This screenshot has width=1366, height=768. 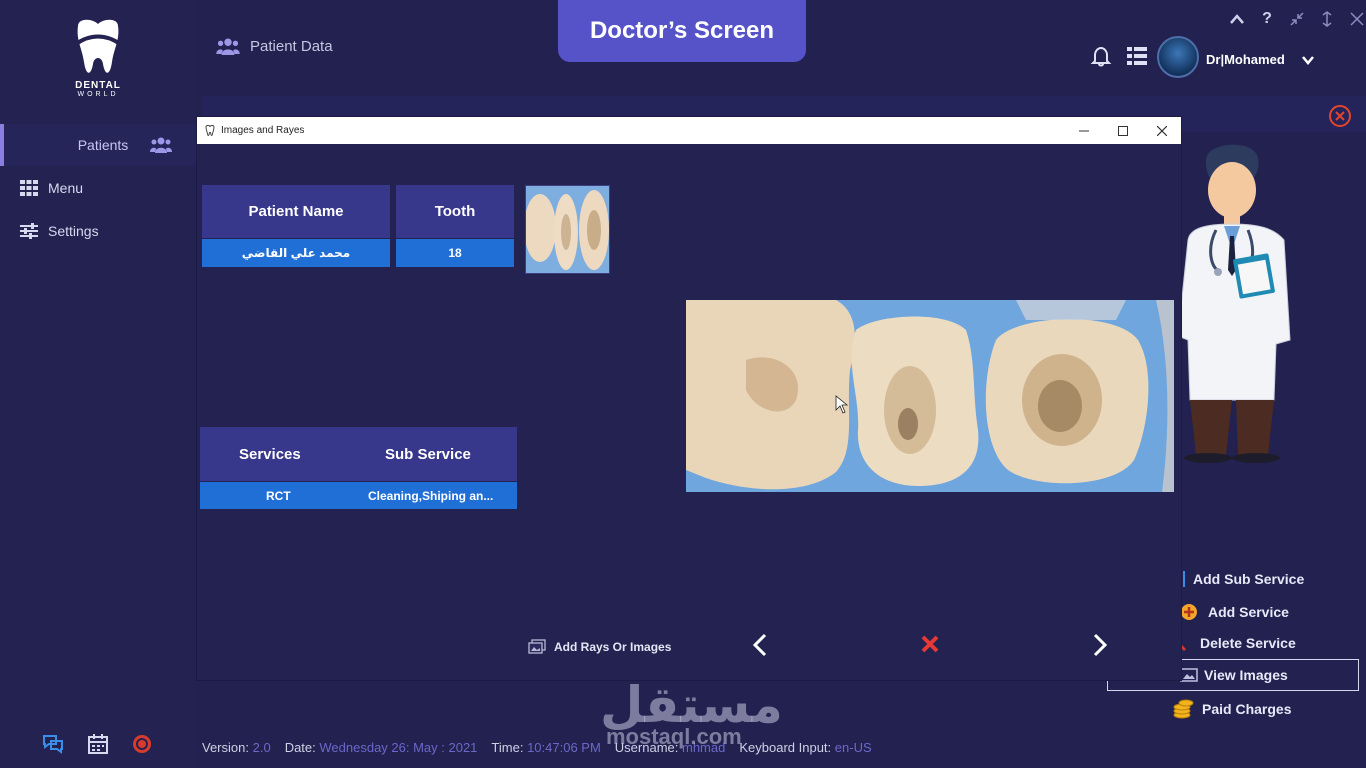 I want to click on image-icon, so click(x=1189, y=675).